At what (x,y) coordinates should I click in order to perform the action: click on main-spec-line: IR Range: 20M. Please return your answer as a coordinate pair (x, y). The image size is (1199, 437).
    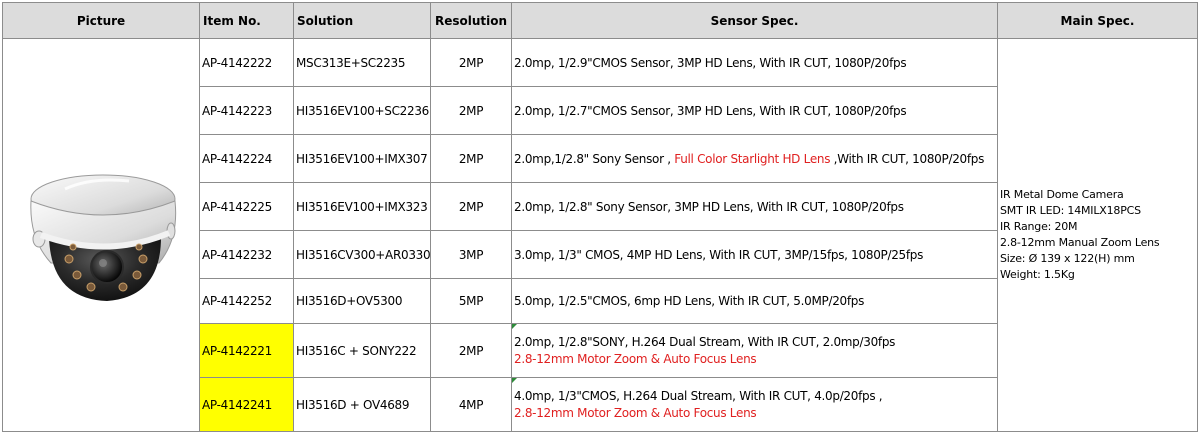
    Looking at the image, I should click on (1039, 226).